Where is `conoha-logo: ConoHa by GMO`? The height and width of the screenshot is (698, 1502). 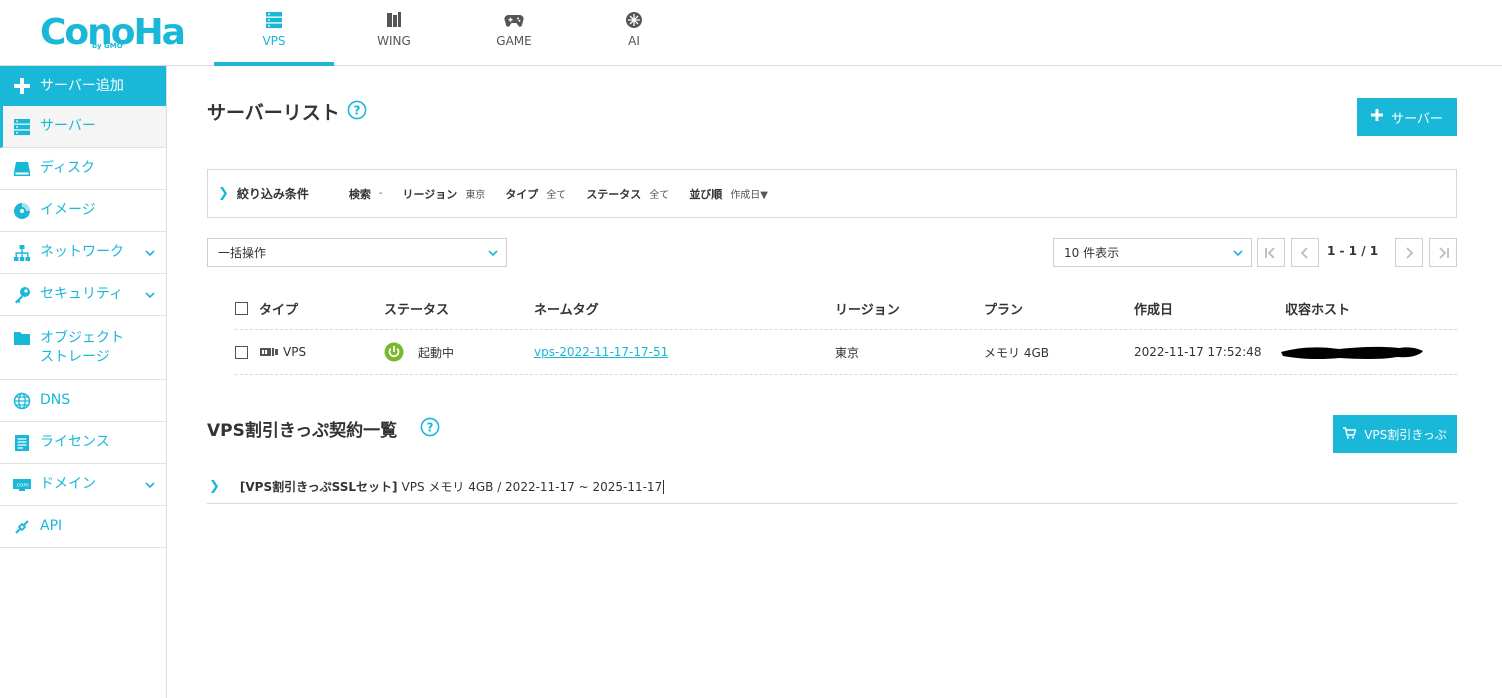
conoha-logo: ConoHa by GMO is located at coordinates (113, 33).